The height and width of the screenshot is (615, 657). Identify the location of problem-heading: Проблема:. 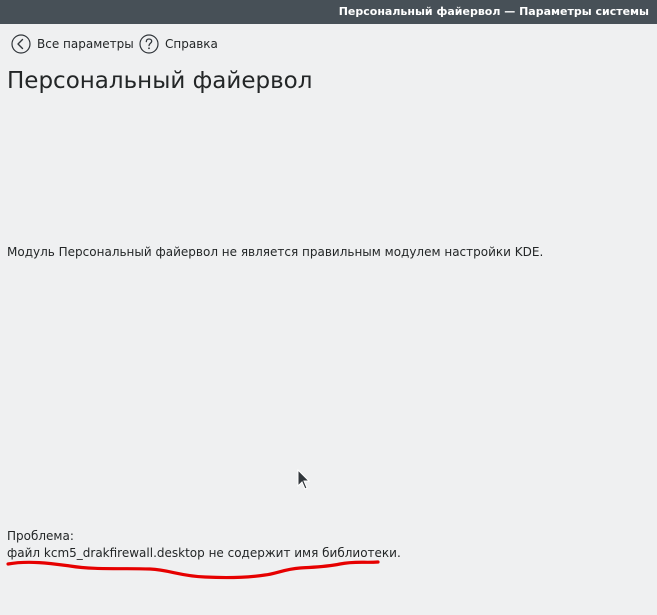
(40, 536).